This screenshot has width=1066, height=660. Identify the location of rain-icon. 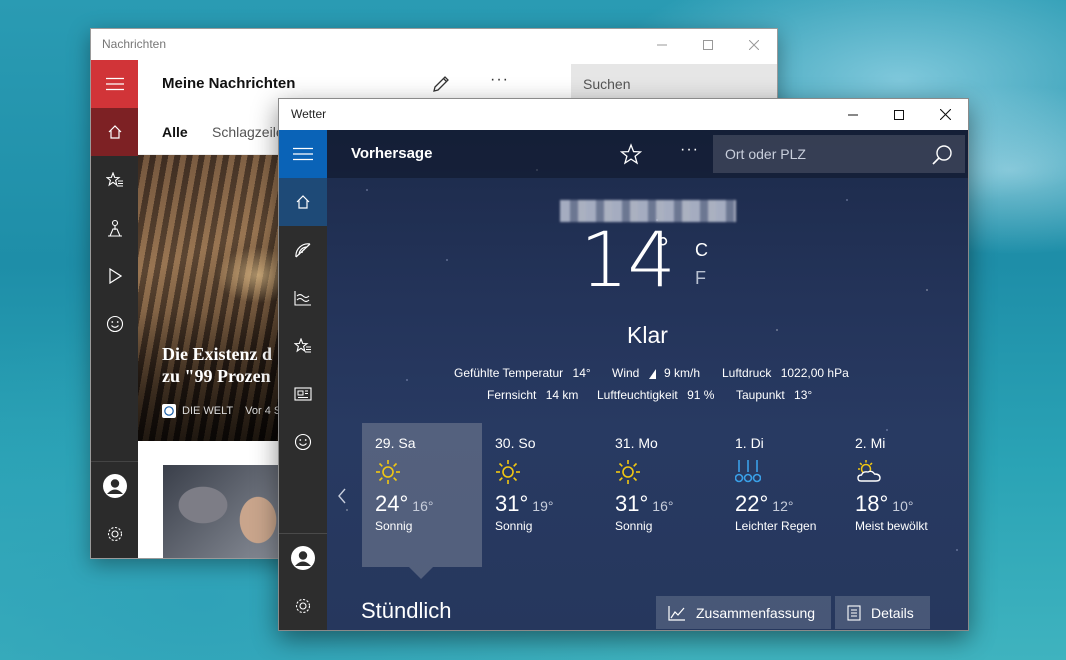
(788, 473).